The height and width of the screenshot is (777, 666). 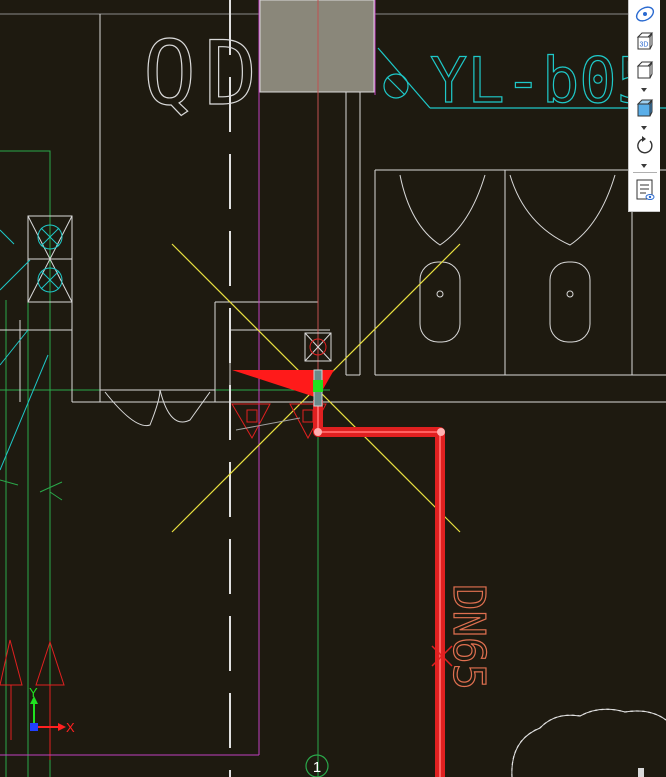 I want to click on view-cube-button, so click(x=645, y=70).